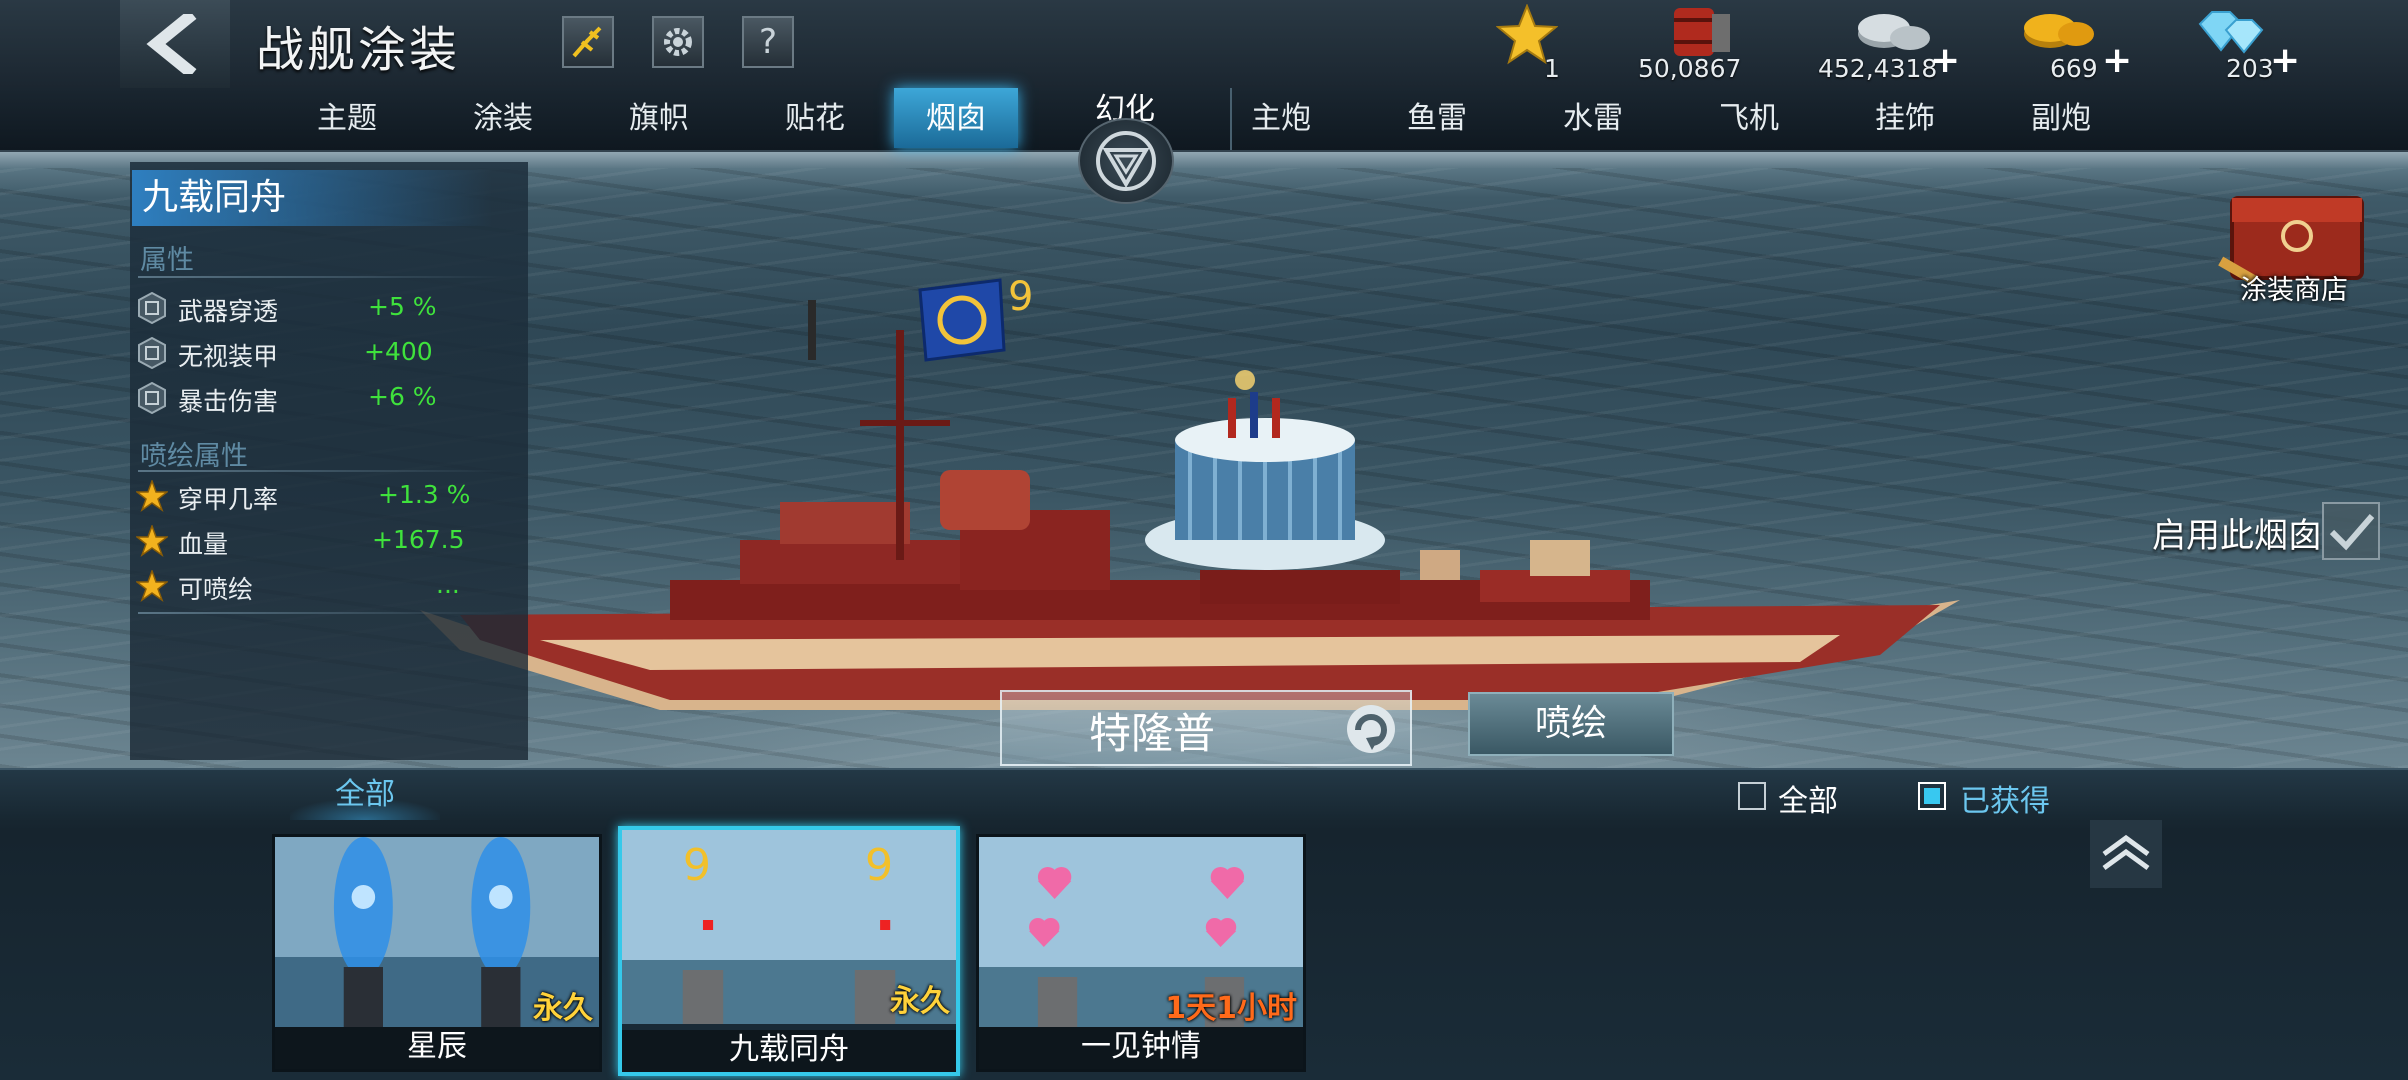 The image size is (2408, 1080). I want to click on fireworks-button, so click(588, 42).